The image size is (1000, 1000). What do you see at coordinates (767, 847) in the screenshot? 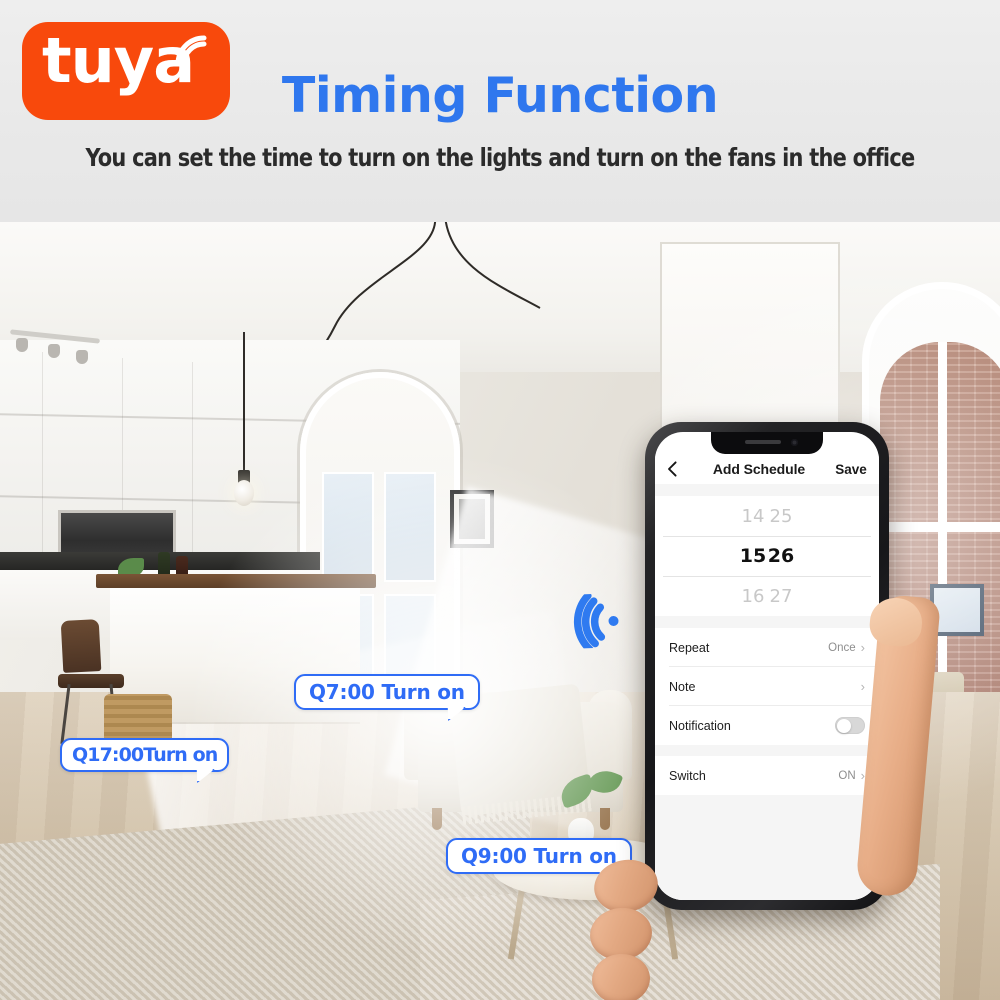
I see `list-bottom-fill` at bounding box center [767, 847].